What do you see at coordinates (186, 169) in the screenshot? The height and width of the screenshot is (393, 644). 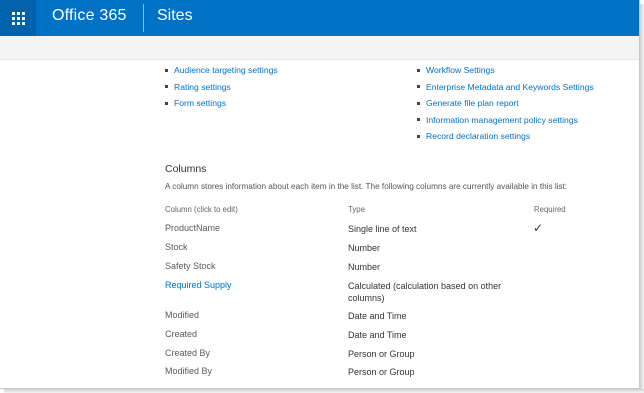 I see `columns-section-title: Columns` at bounding box center [186, 169].